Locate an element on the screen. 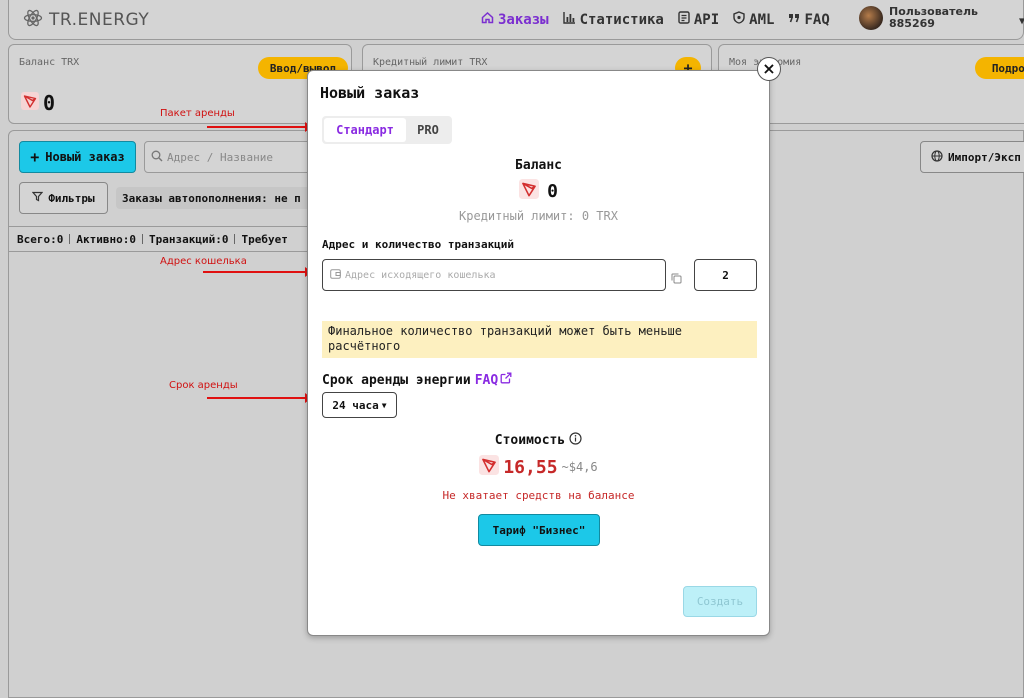 The width and height of the screenshot is (1024, 698). nav-aml-label: AML is located at coordinates (762, 19).